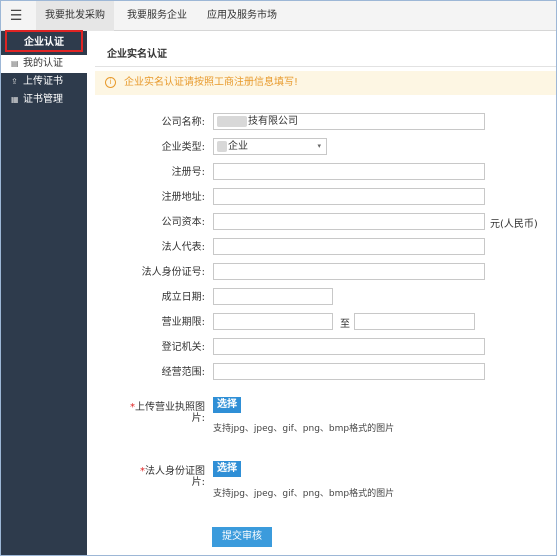 This screenshot has width=558, height=557. What do you see at coordinates (157, 16) in the screenshot?
I see `tab-service-enterprise: 我要服务企业` at bounding box center [157, 16].